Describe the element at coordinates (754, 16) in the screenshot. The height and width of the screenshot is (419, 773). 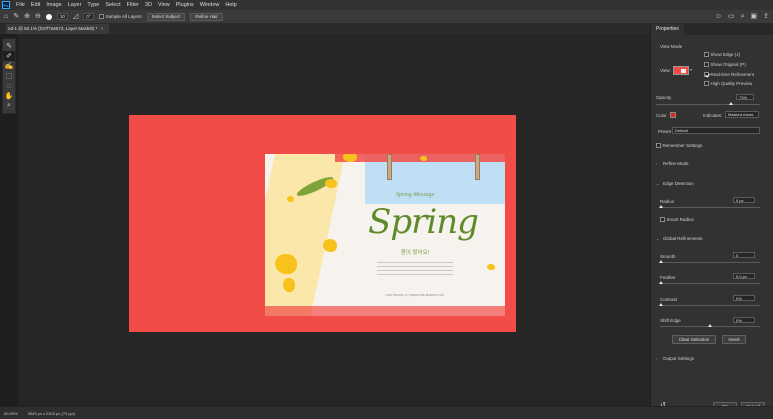
I see `arrange-icon: ▣` at that location.